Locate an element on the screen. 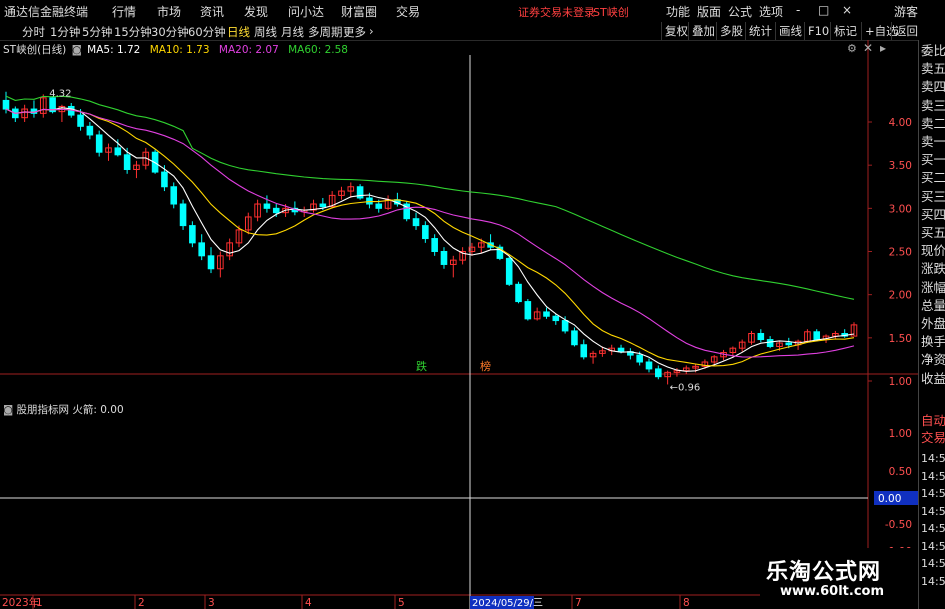 The height and width of the screenshot is (609, 945). order-panel-label: 净资 is located at coordinates (933, 360).